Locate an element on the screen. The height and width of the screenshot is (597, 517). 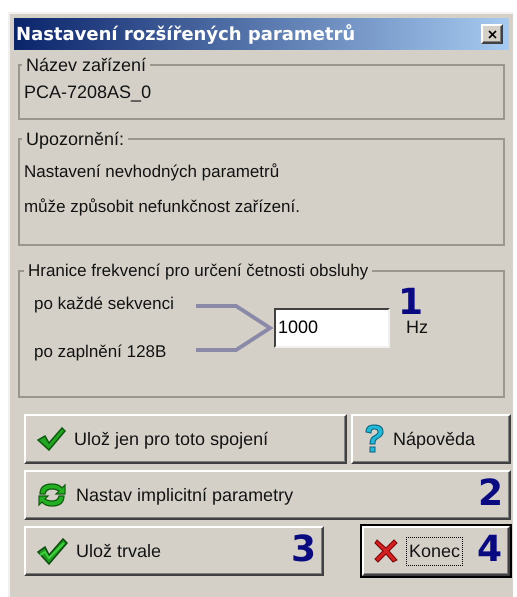
annotation-number: 2 is located at coordinates (490, 494).